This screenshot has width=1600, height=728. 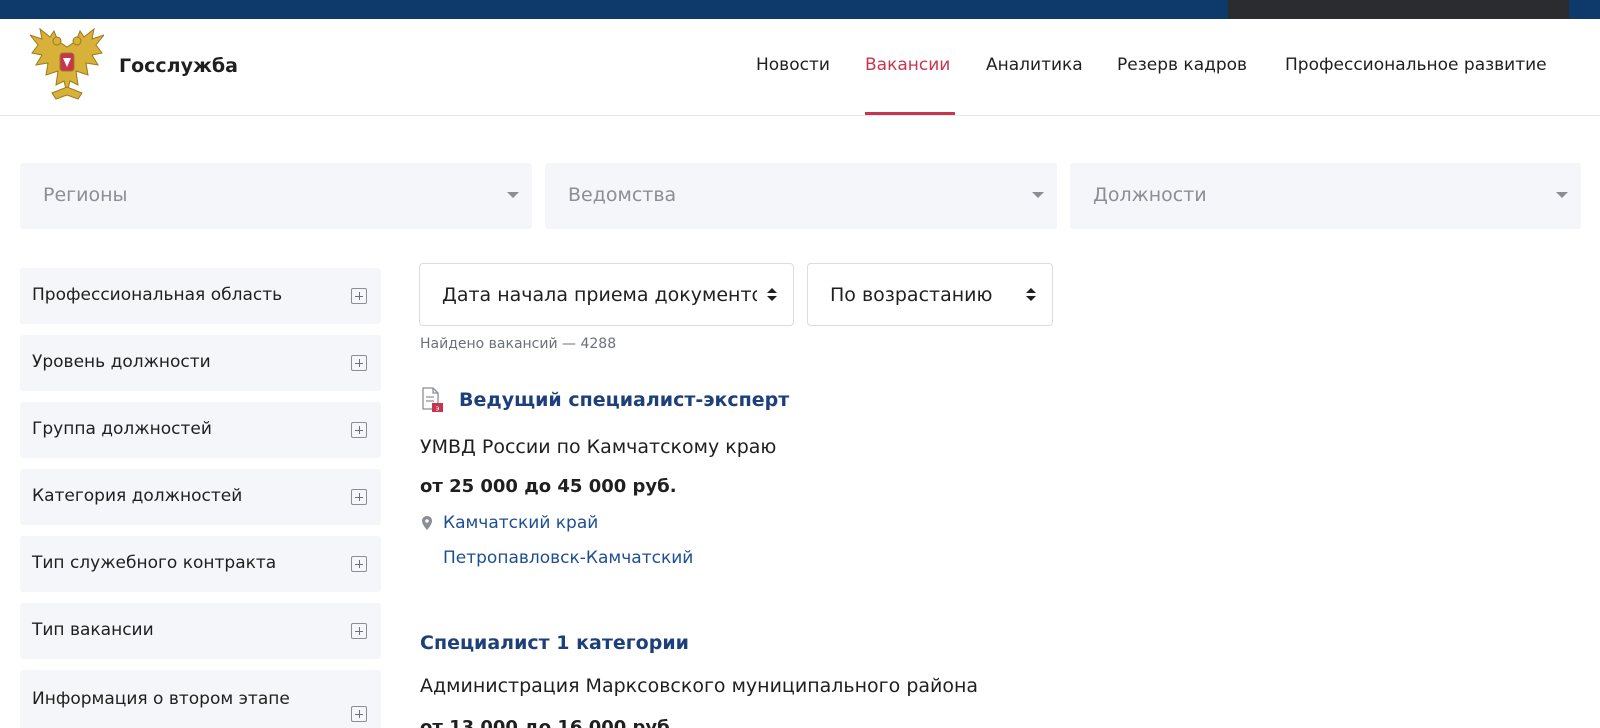 I want to click on svg-text: э, so click(x=438, y=409).